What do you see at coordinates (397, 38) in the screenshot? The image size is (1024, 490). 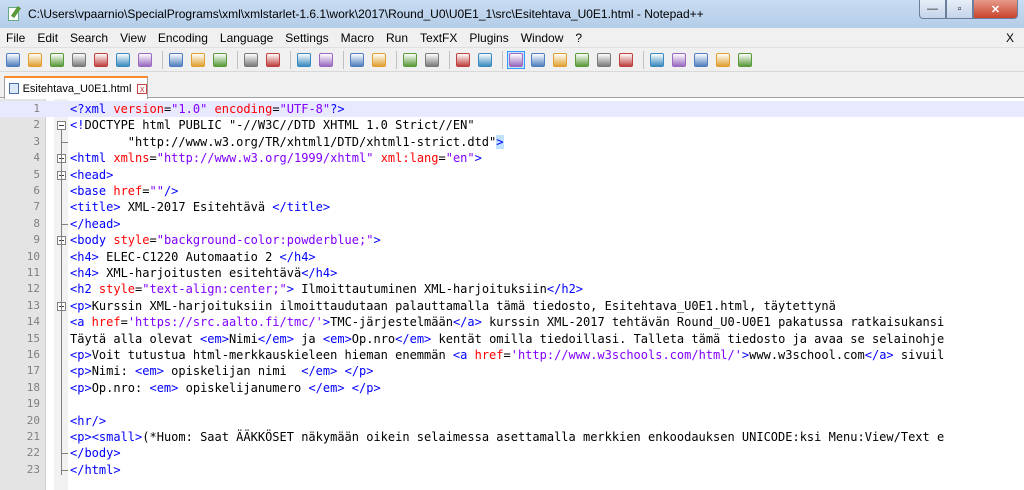 I see `menu-run: Run` at bounding box center [397, 38].